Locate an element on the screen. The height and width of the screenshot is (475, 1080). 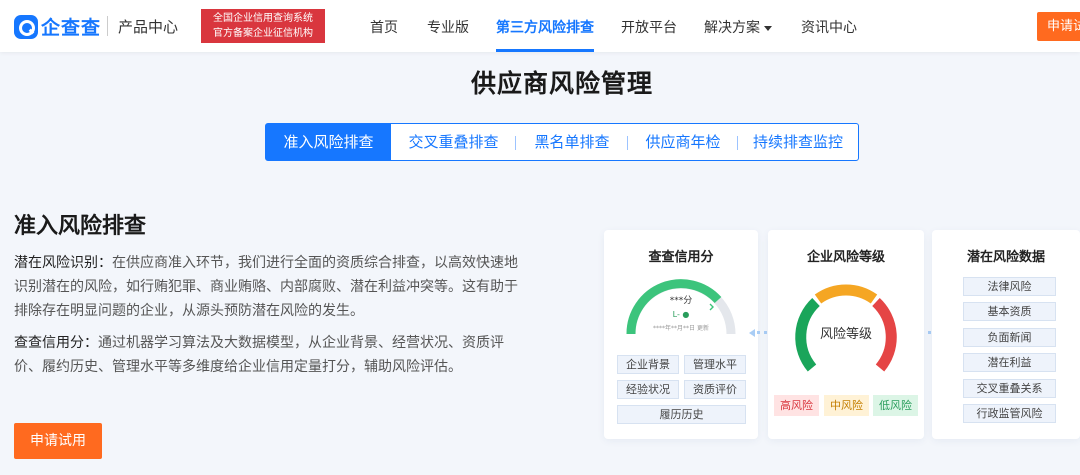
badge-line-1: 全国企业信用查询系统 is located at coordinates (263, 18).